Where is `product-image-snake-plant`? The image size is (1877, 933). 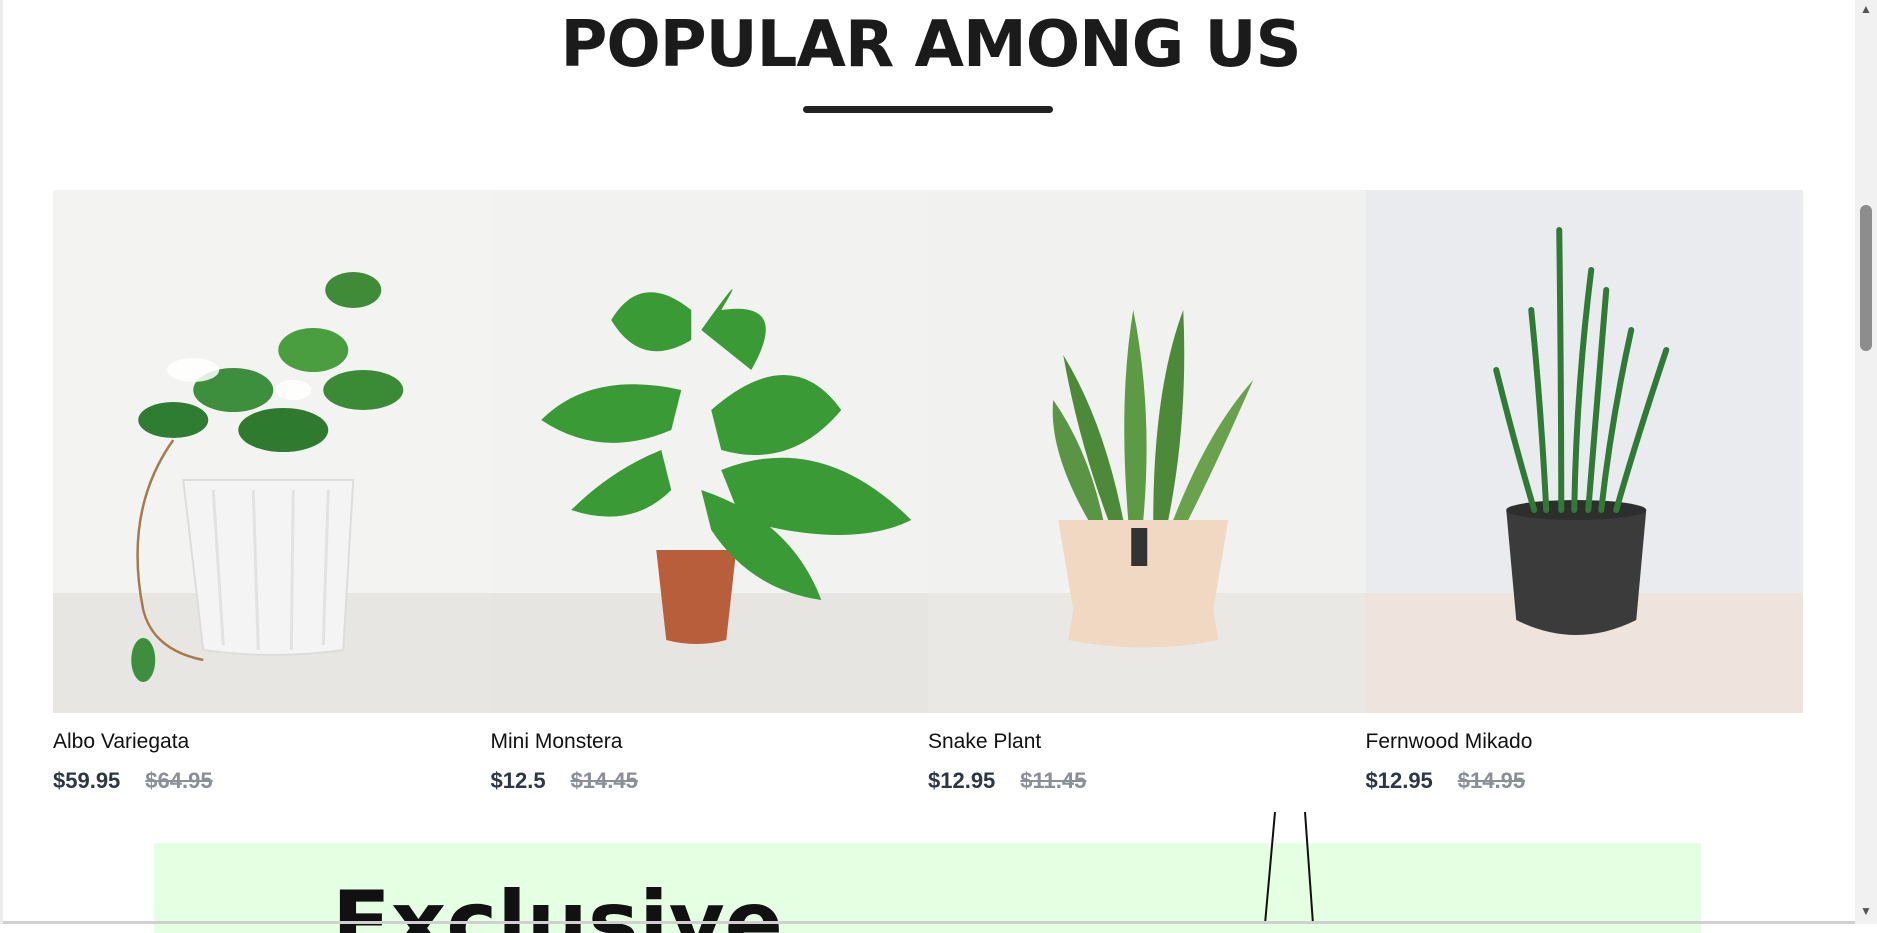 product-image-snake-plant is located at coordinates (1147, 451).